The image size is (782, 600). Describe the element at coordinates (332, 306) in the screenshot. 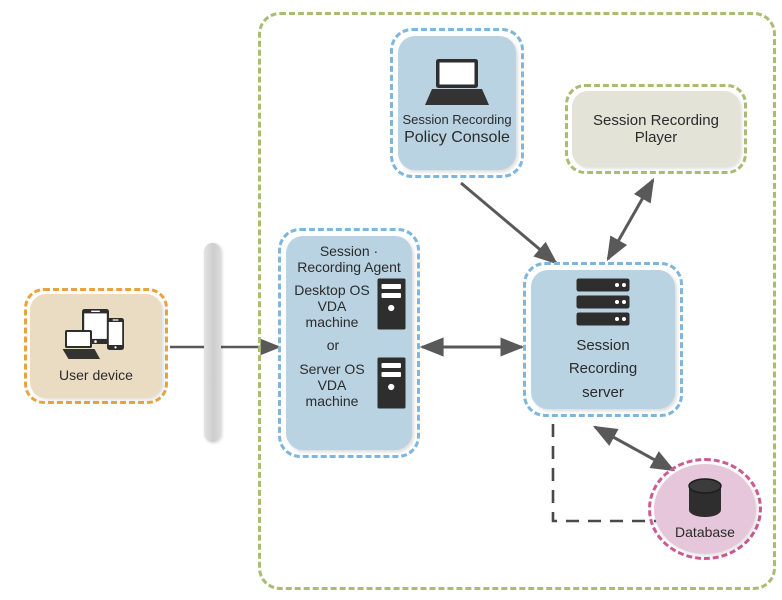

I see `desktop-vda-label: Desktop OS VDA machine` at that location.